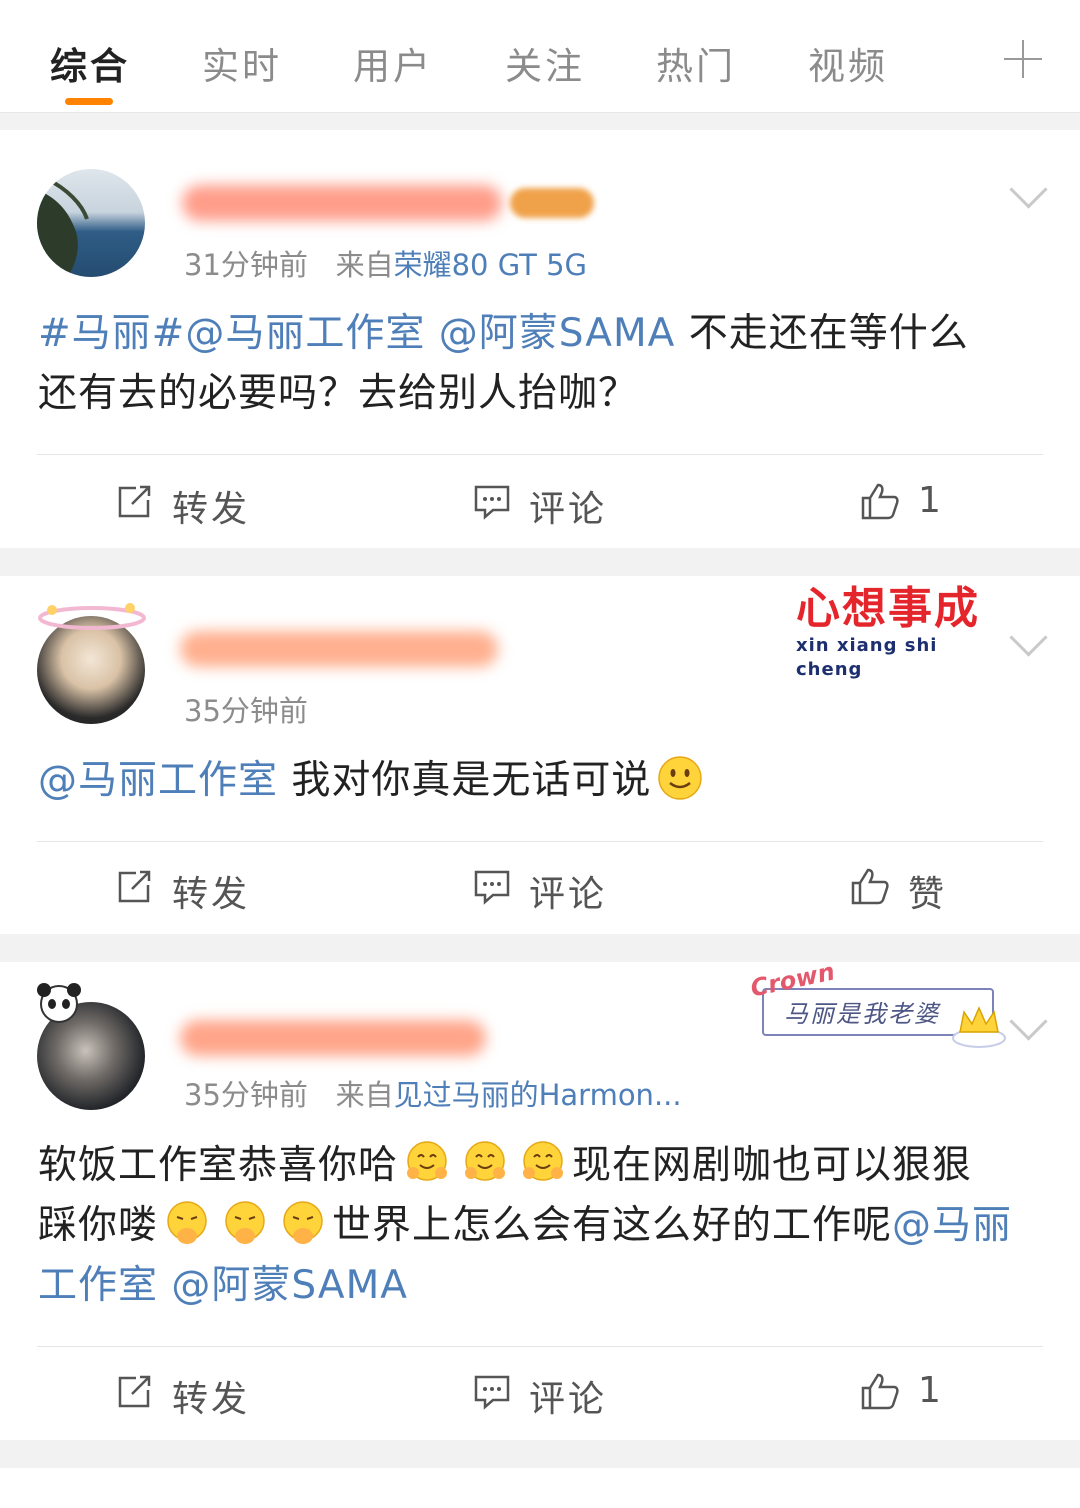 This screenshot has height=1508, width=1080. What do you see at coordinates (393, 63) in the screenshot?
I see `tab-users: 用户` at bounding box center [393, 63].